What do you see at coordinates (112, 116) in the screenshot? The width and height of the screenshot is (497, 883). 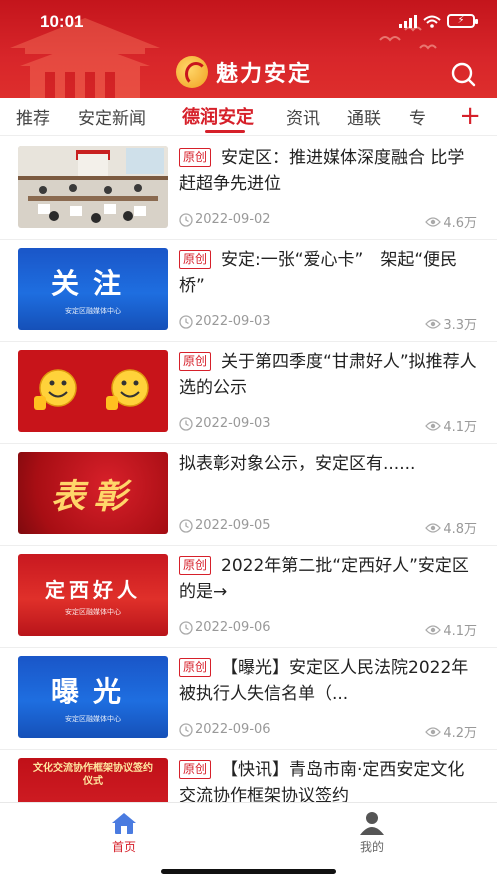 I see `tab-anding-news: 安定新闻` at bounding box center [112, 116].